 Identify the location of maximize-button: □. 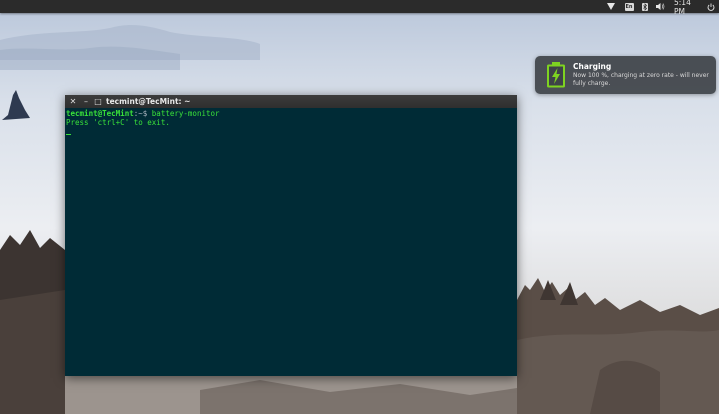
(98, 101).